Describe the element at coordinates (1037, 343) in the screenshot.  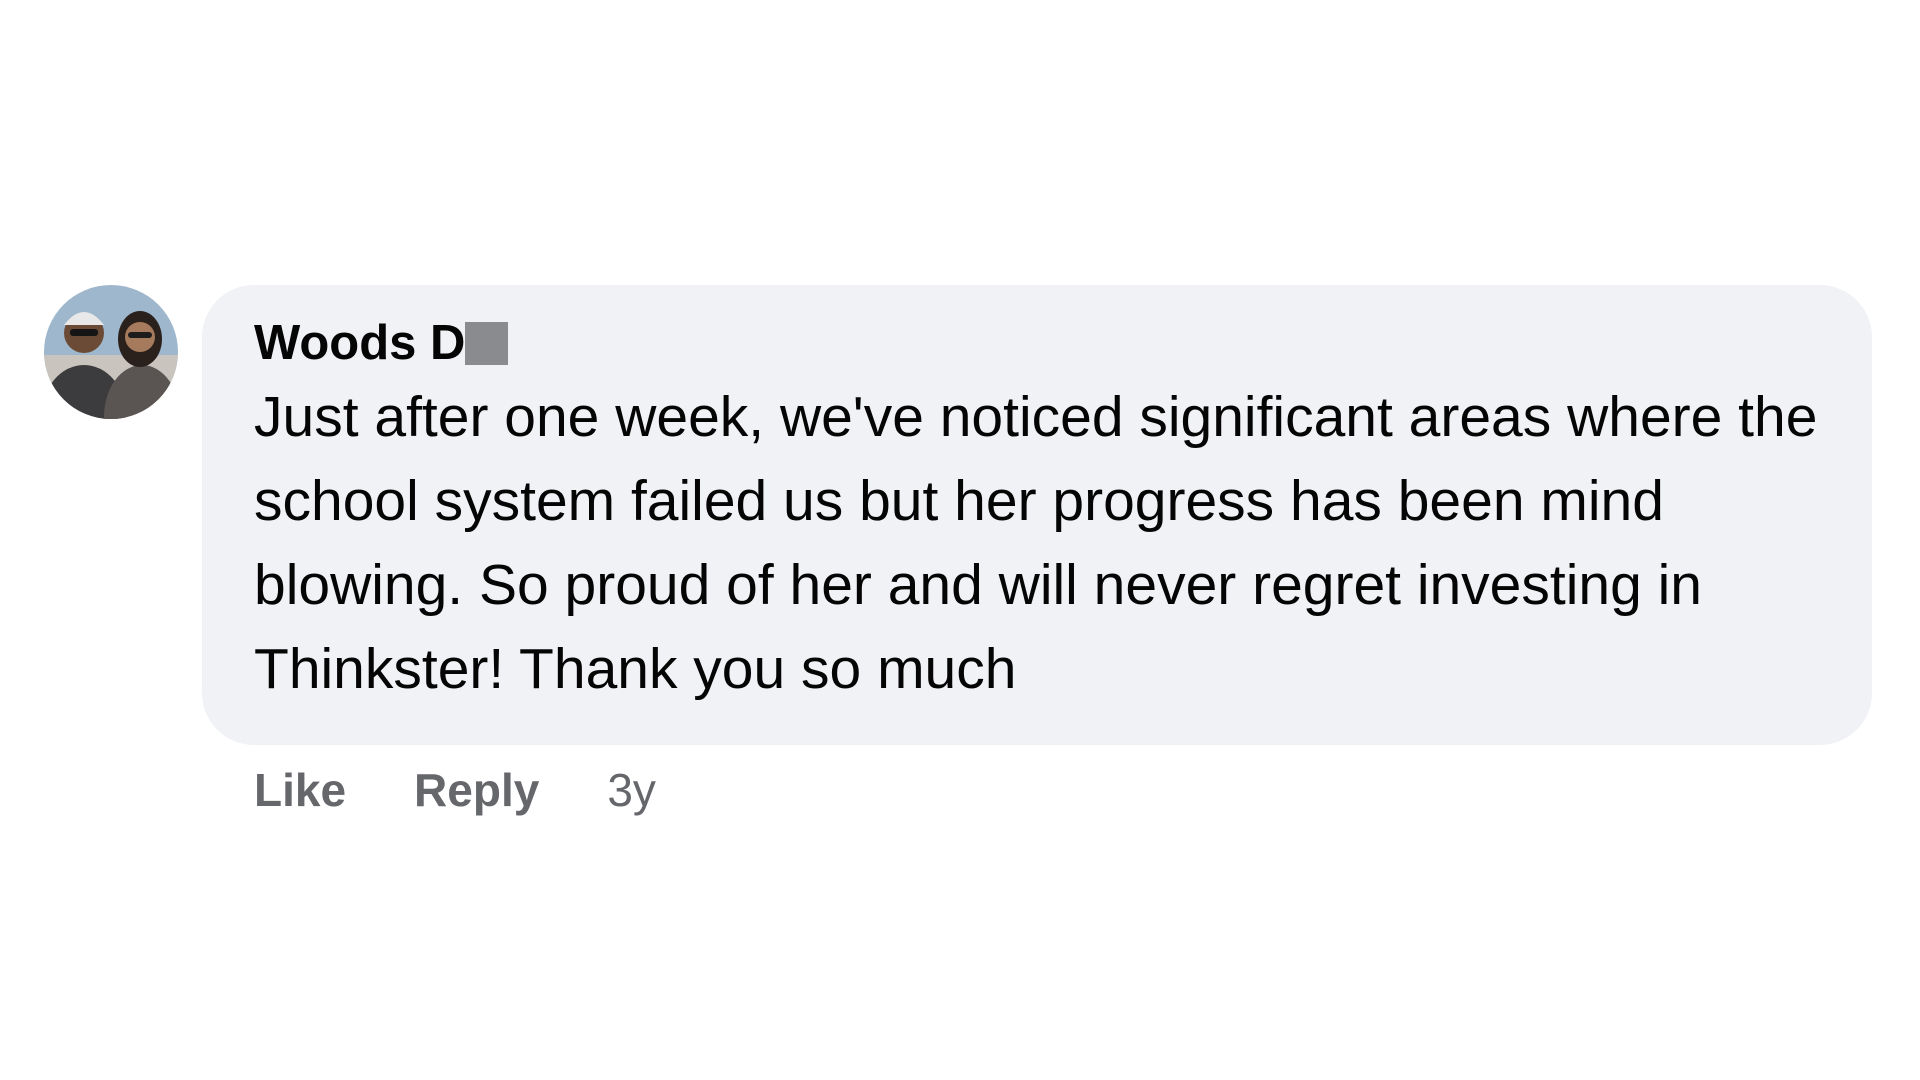
I see `author-name: Woods D` at that location.